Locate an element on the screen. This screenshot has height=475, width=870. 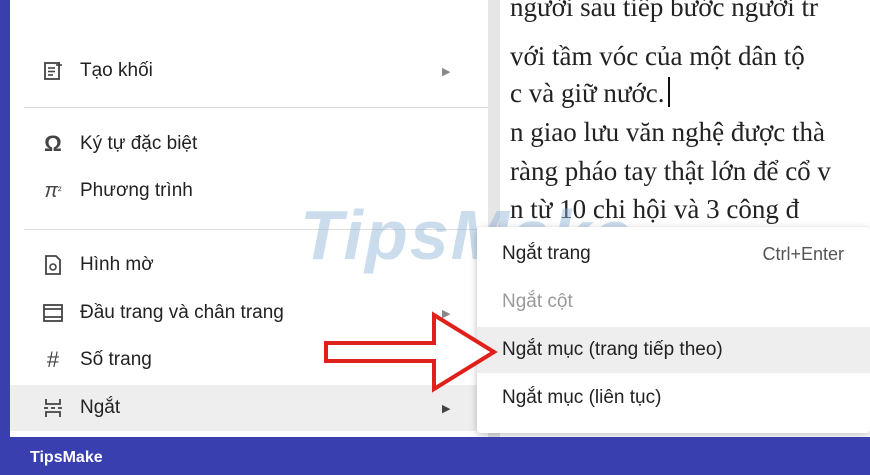
menu-item-label: Đầu trang và chân trang is located at coordinates (182, 312).